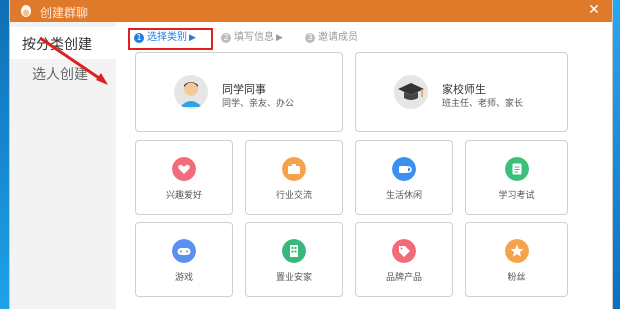 The width and height of the screenshot is (620, 309). What do you see at coordinates (338, 37) in the screenshot?
I see `step-label: 邀请成员` at bounding box center [338, 37].